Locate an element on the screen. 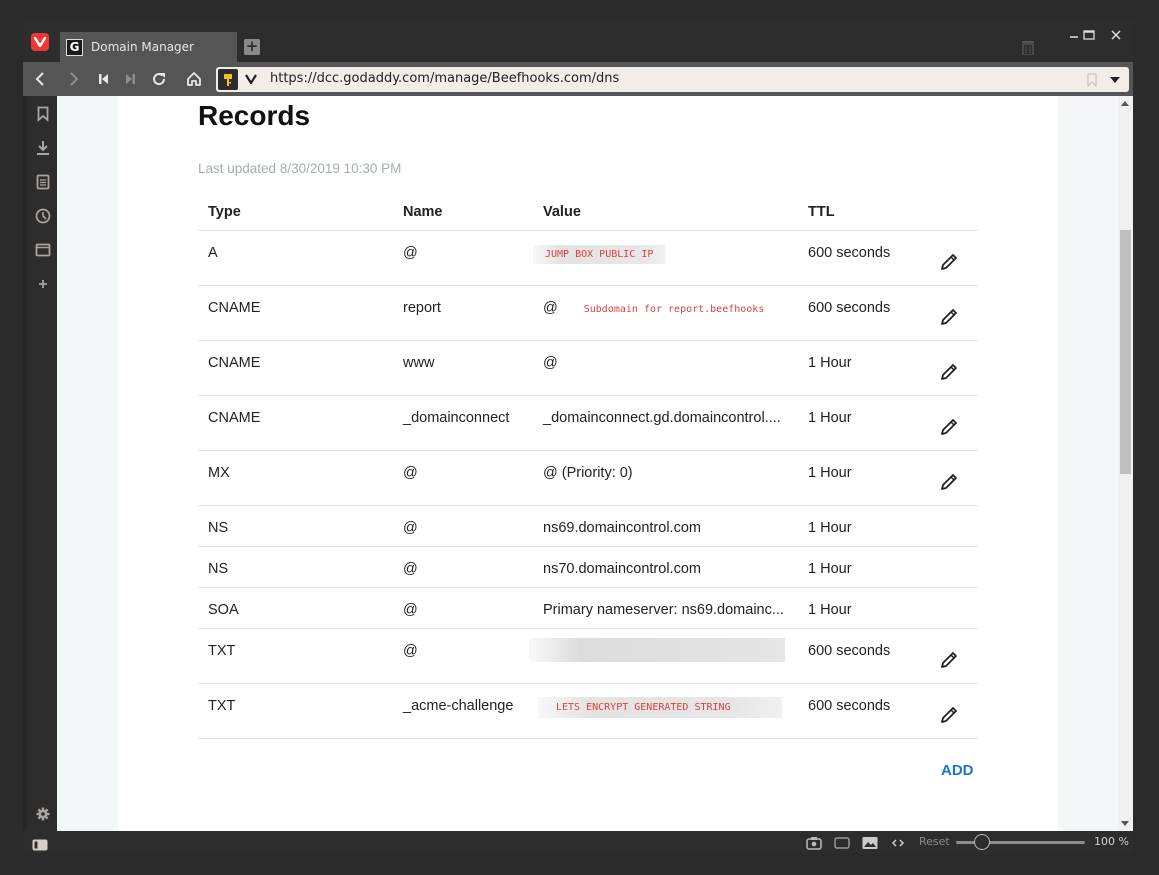  add-record-button: ADD is located at coordinates (957, 770).